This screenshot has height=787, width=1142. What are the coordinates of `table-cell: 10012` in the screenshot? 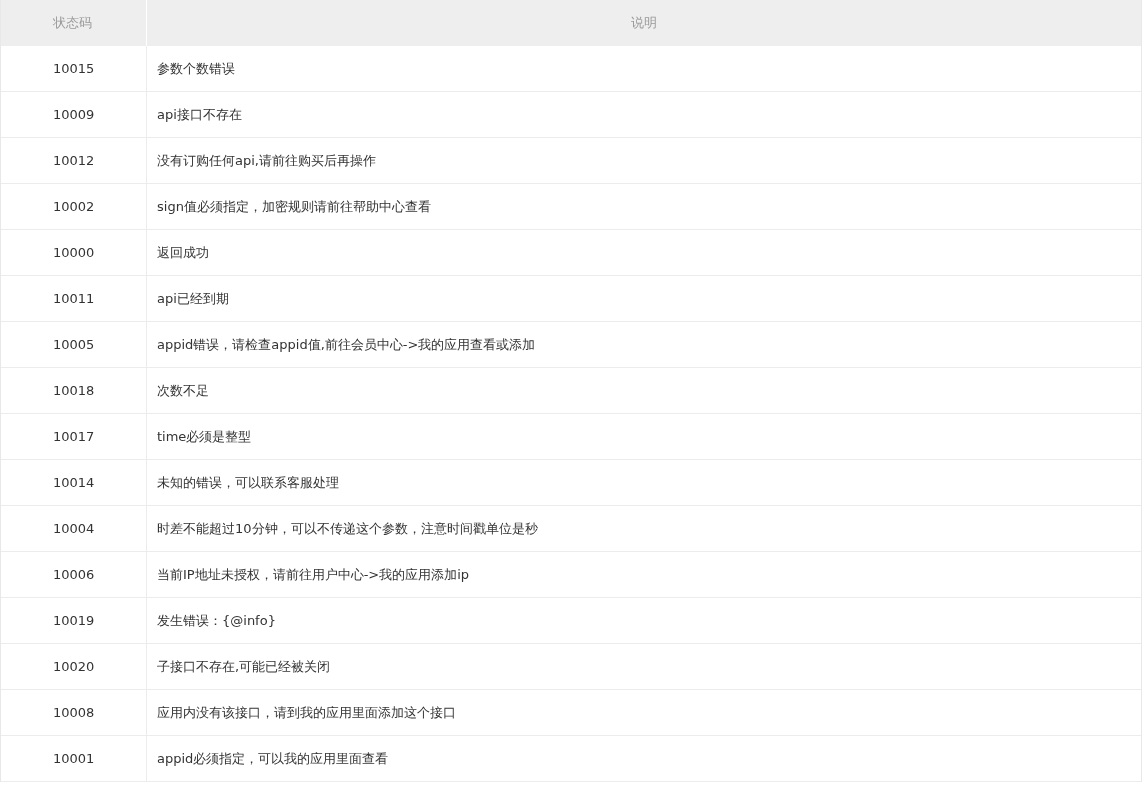 It's located at (74, 160).